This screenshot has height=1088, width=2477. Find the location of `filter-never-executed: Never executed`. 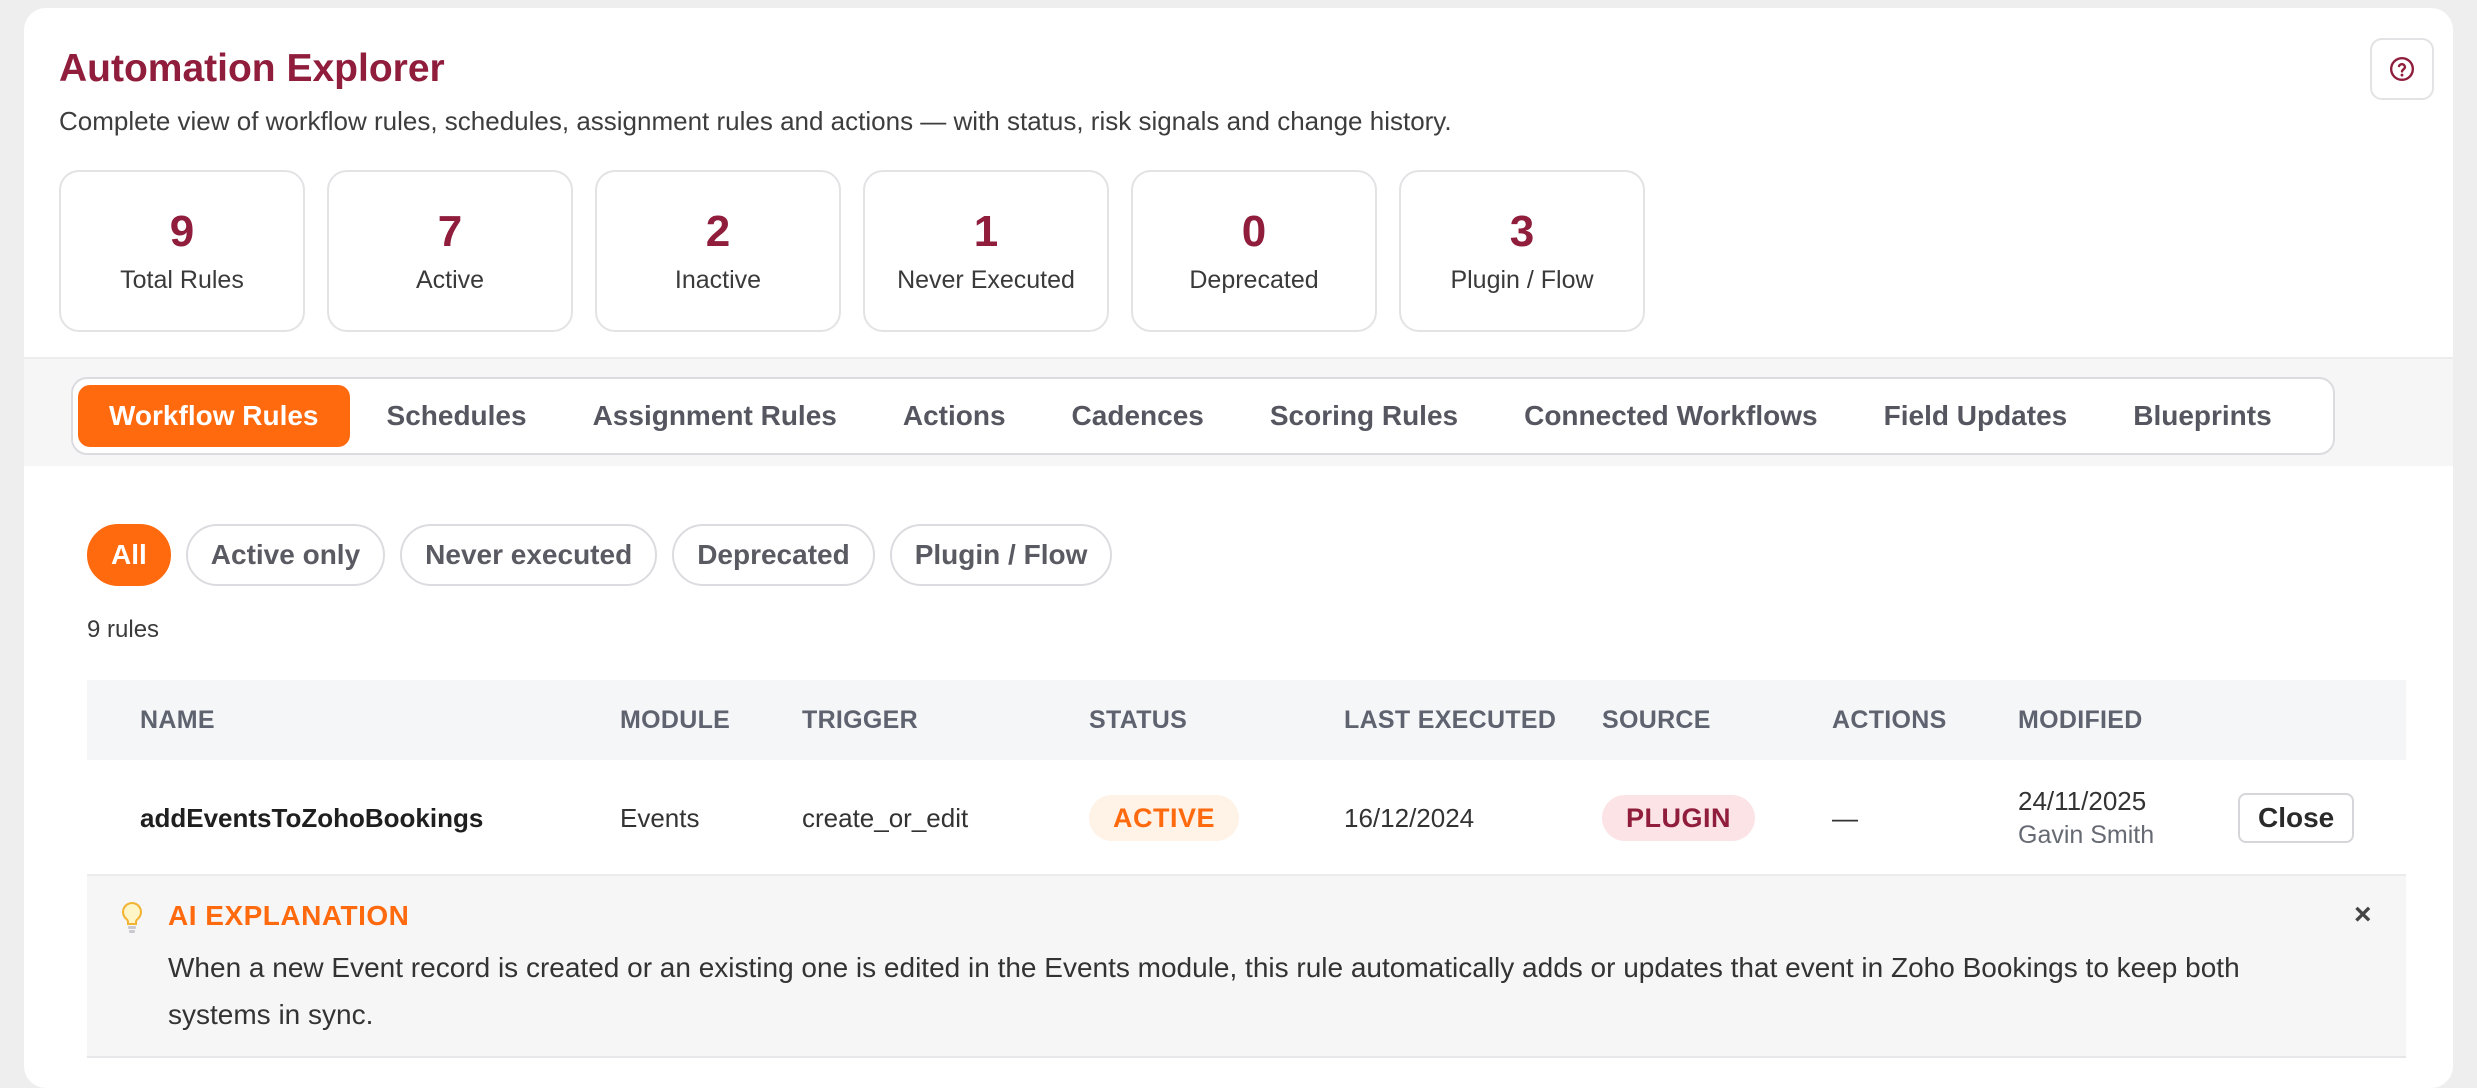

filter-never-executed: Never executed is located at coordinates (529, 555).